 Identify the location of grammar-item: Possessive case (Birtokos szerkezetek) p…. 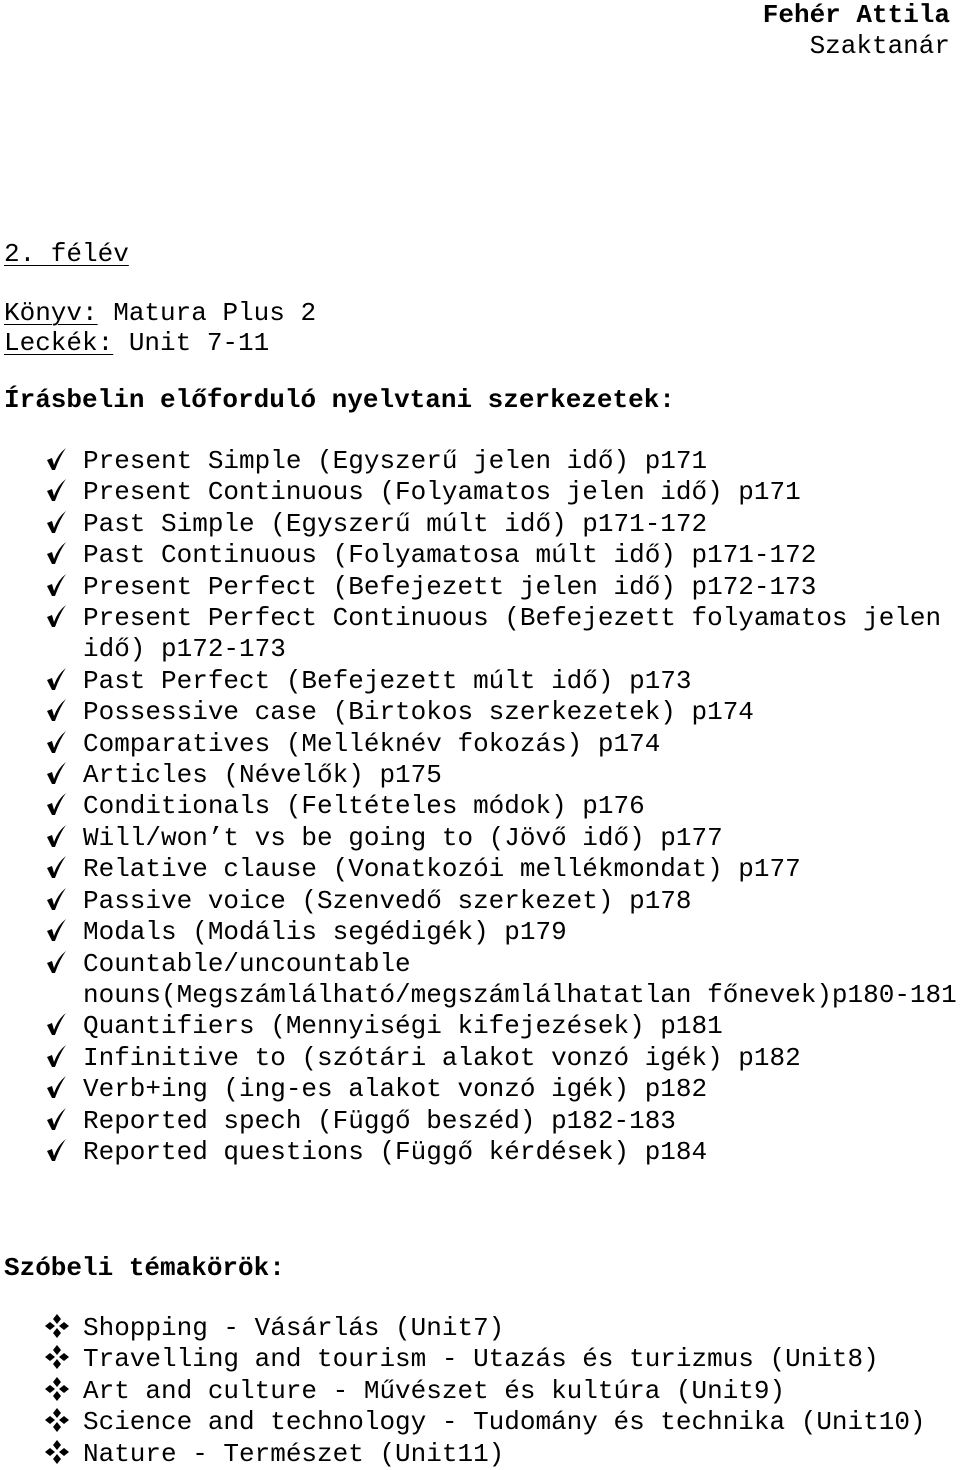
(480, 712).